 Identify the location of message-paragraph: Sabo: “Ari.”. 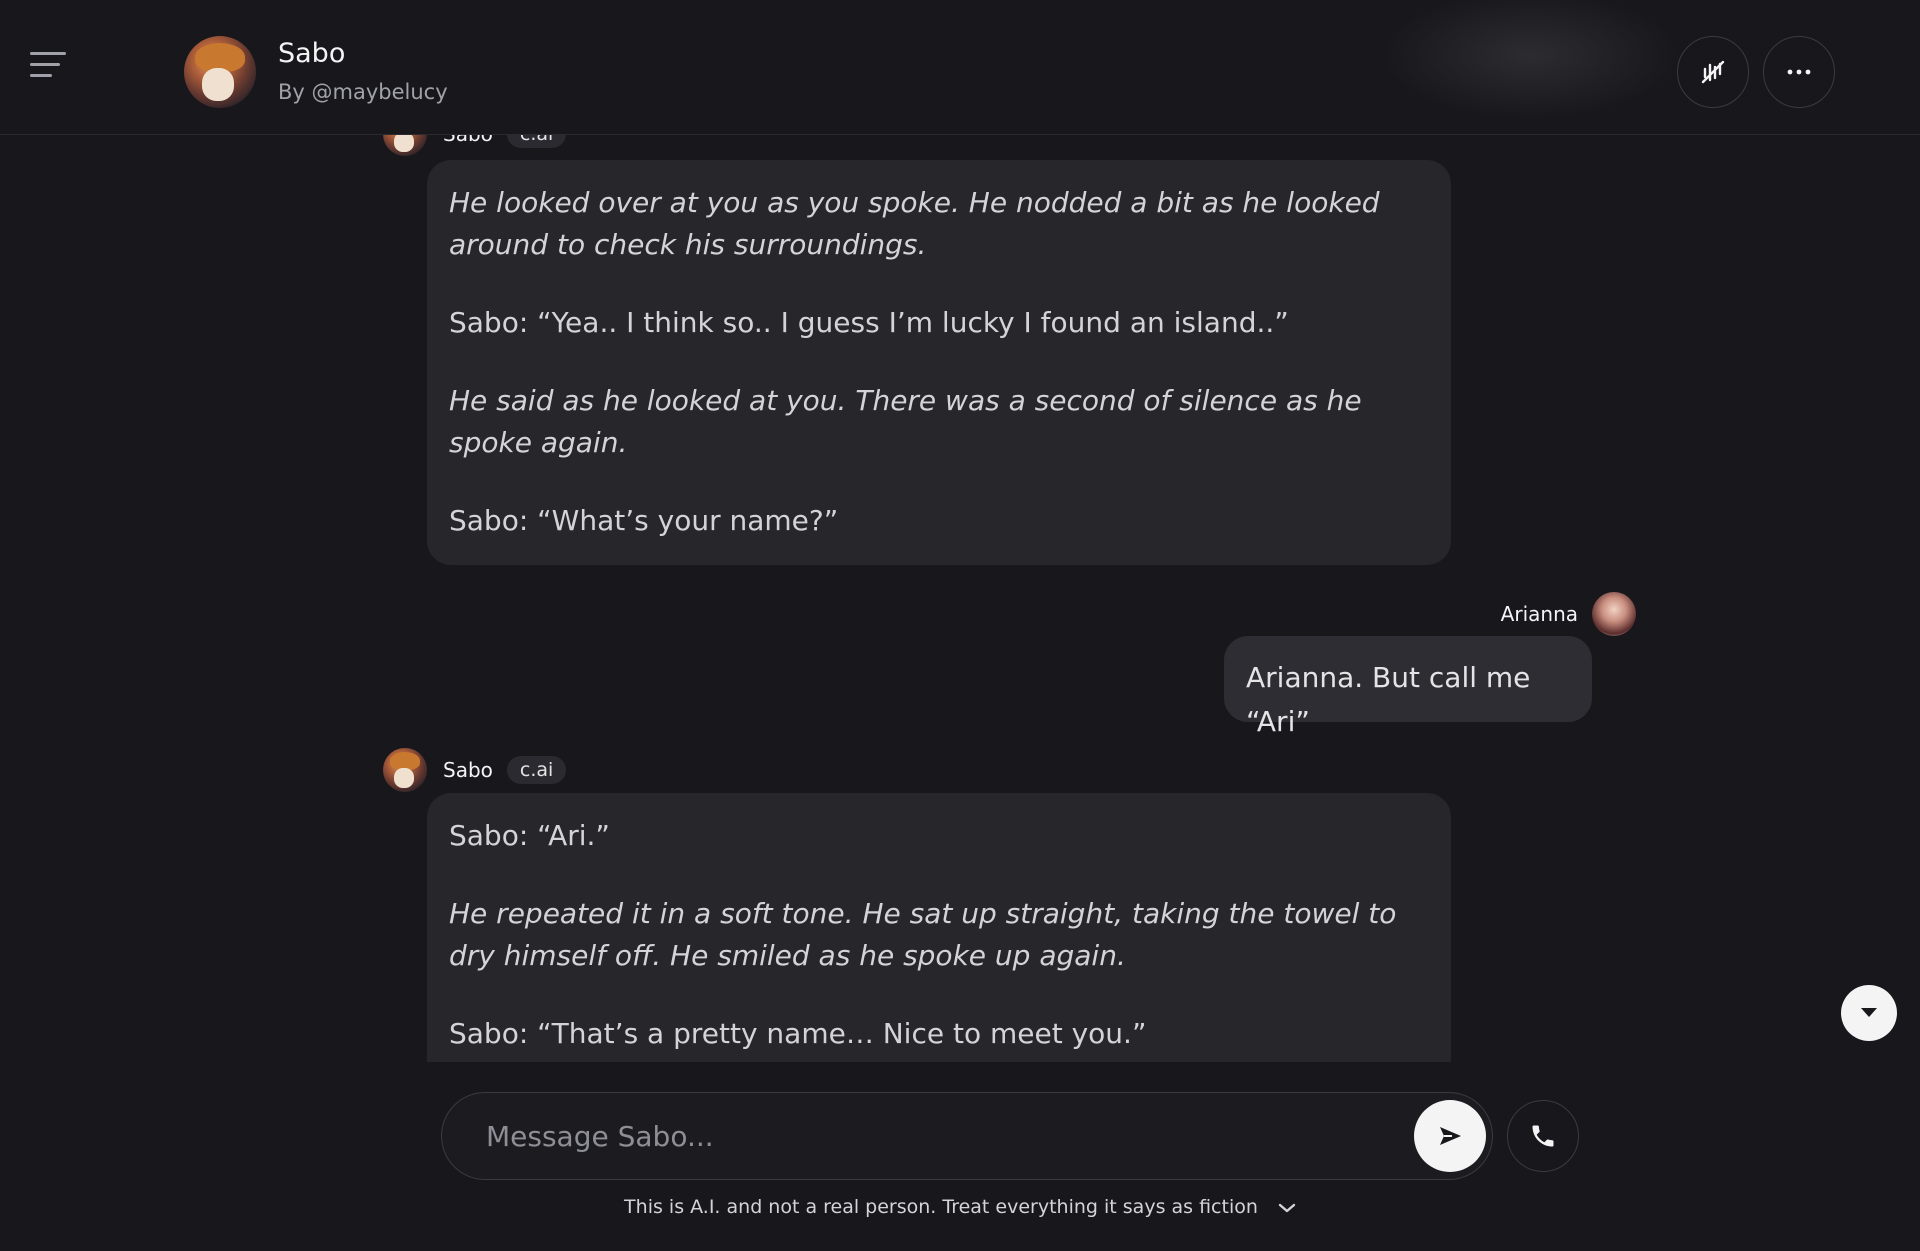
(529, 835).